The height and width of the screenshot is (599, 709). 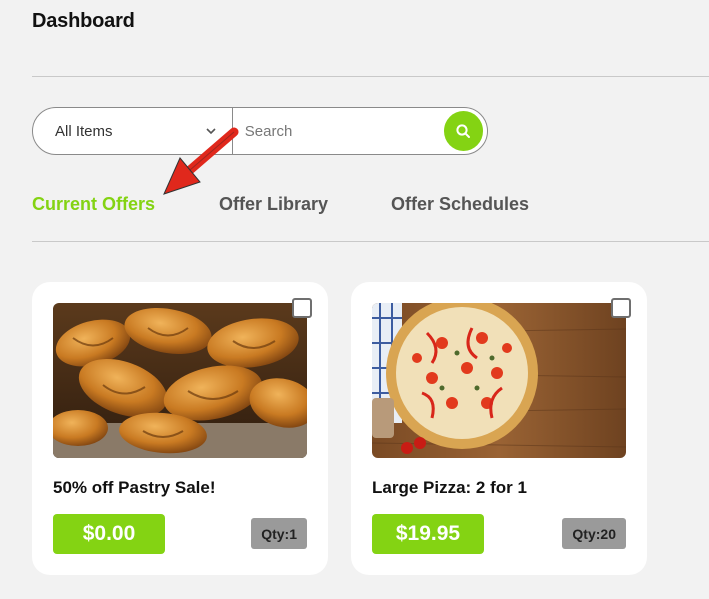 I want to click on tab-current-offers: Current Offers, so click(x=93, y=204).